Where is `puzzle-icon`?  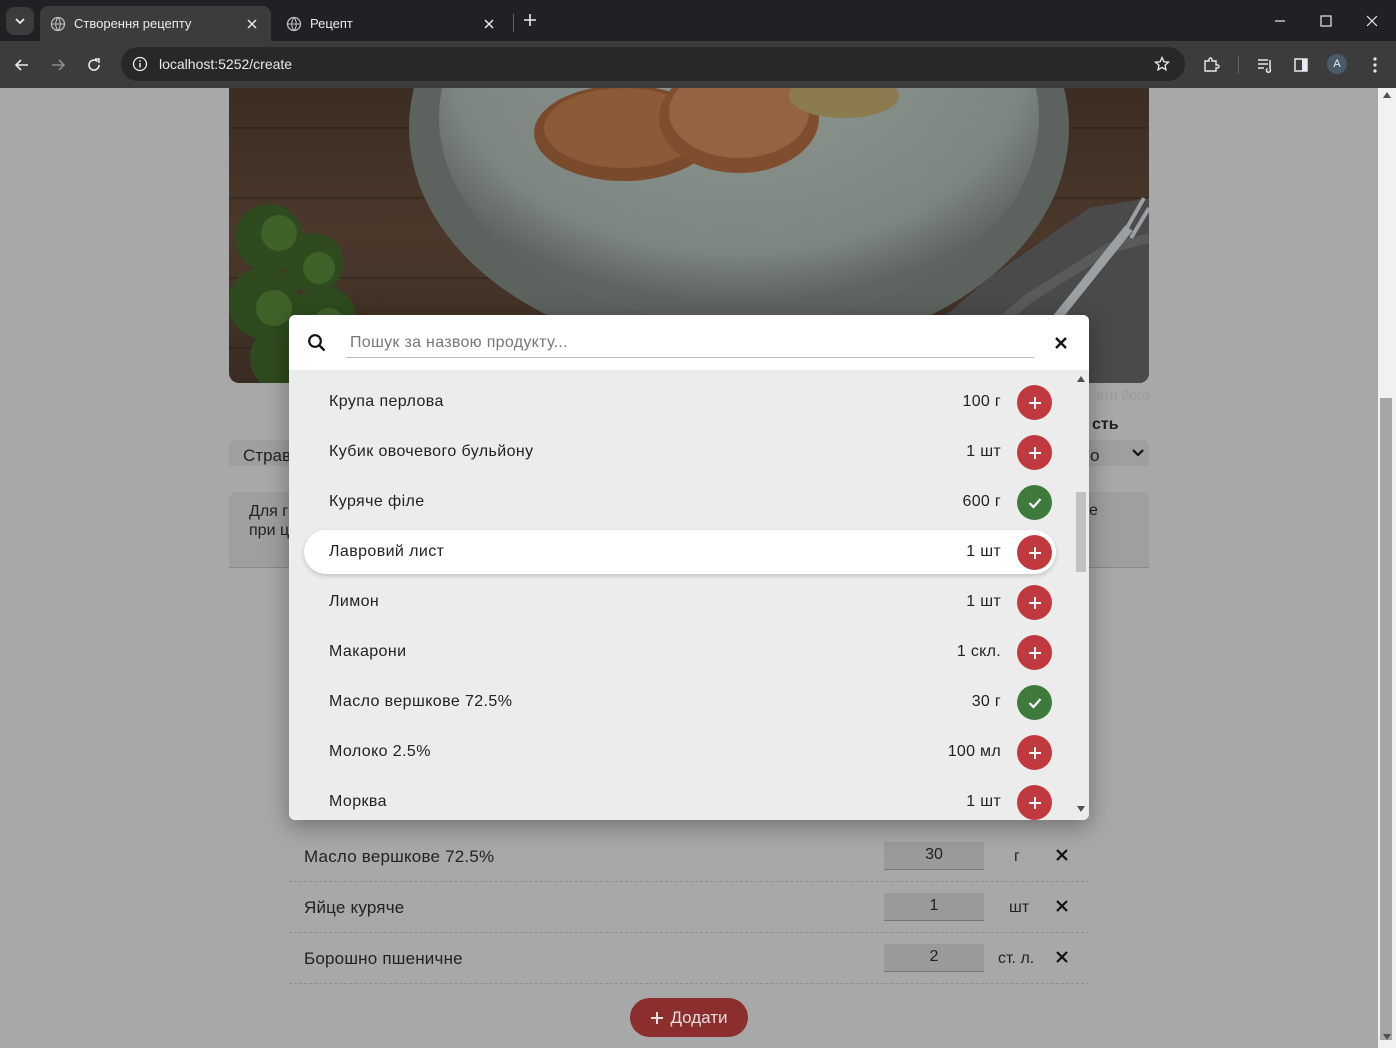
puzzle-icon is located at coordinates (1212, 64).